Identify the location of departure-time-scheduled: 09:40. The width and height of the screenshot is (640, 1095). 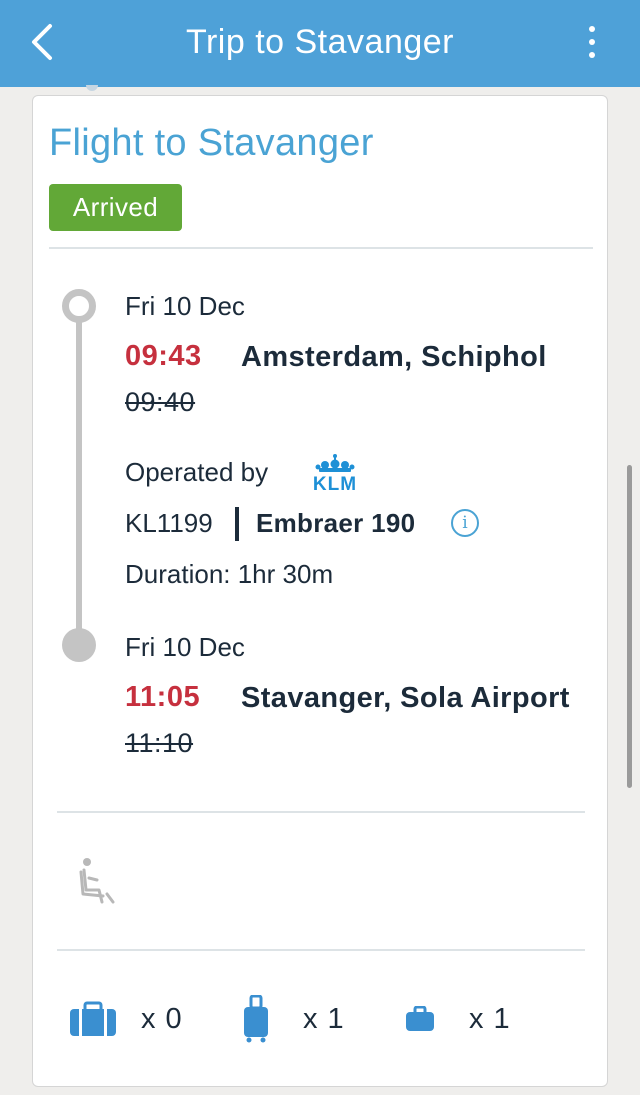
(160, 402).